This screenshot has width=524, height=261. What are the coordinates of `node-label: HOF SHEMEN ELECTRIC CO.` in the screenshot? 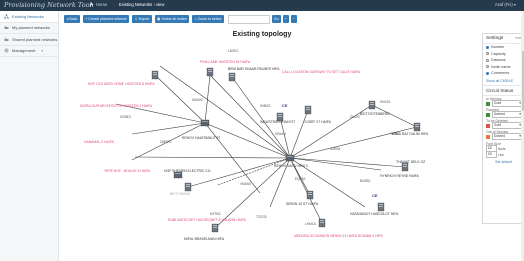 It's located at (187, 171).